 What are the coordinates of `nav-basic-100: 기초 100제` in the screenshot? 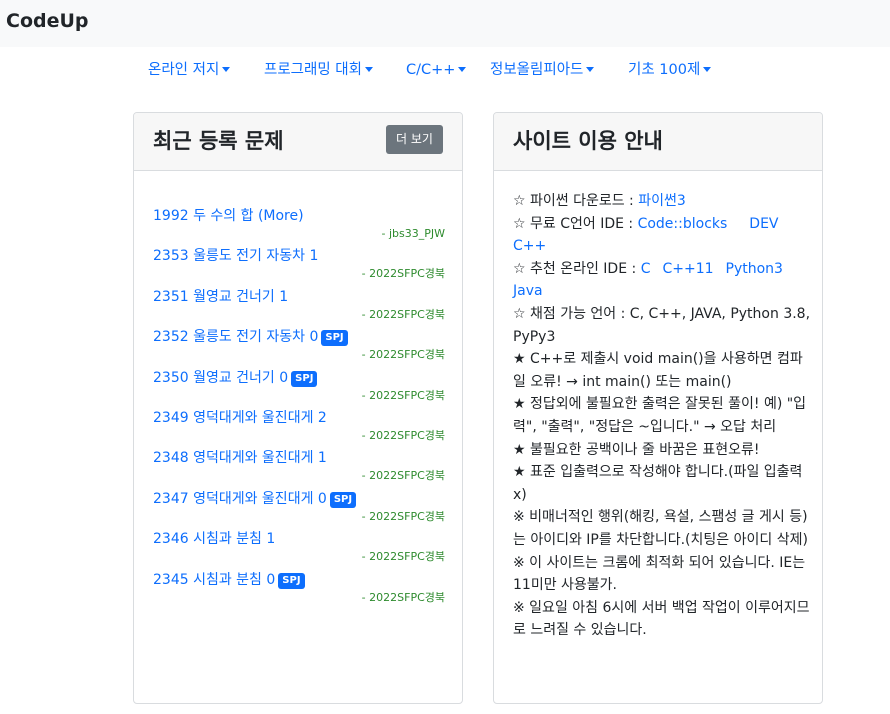 It's located at (670, 71).